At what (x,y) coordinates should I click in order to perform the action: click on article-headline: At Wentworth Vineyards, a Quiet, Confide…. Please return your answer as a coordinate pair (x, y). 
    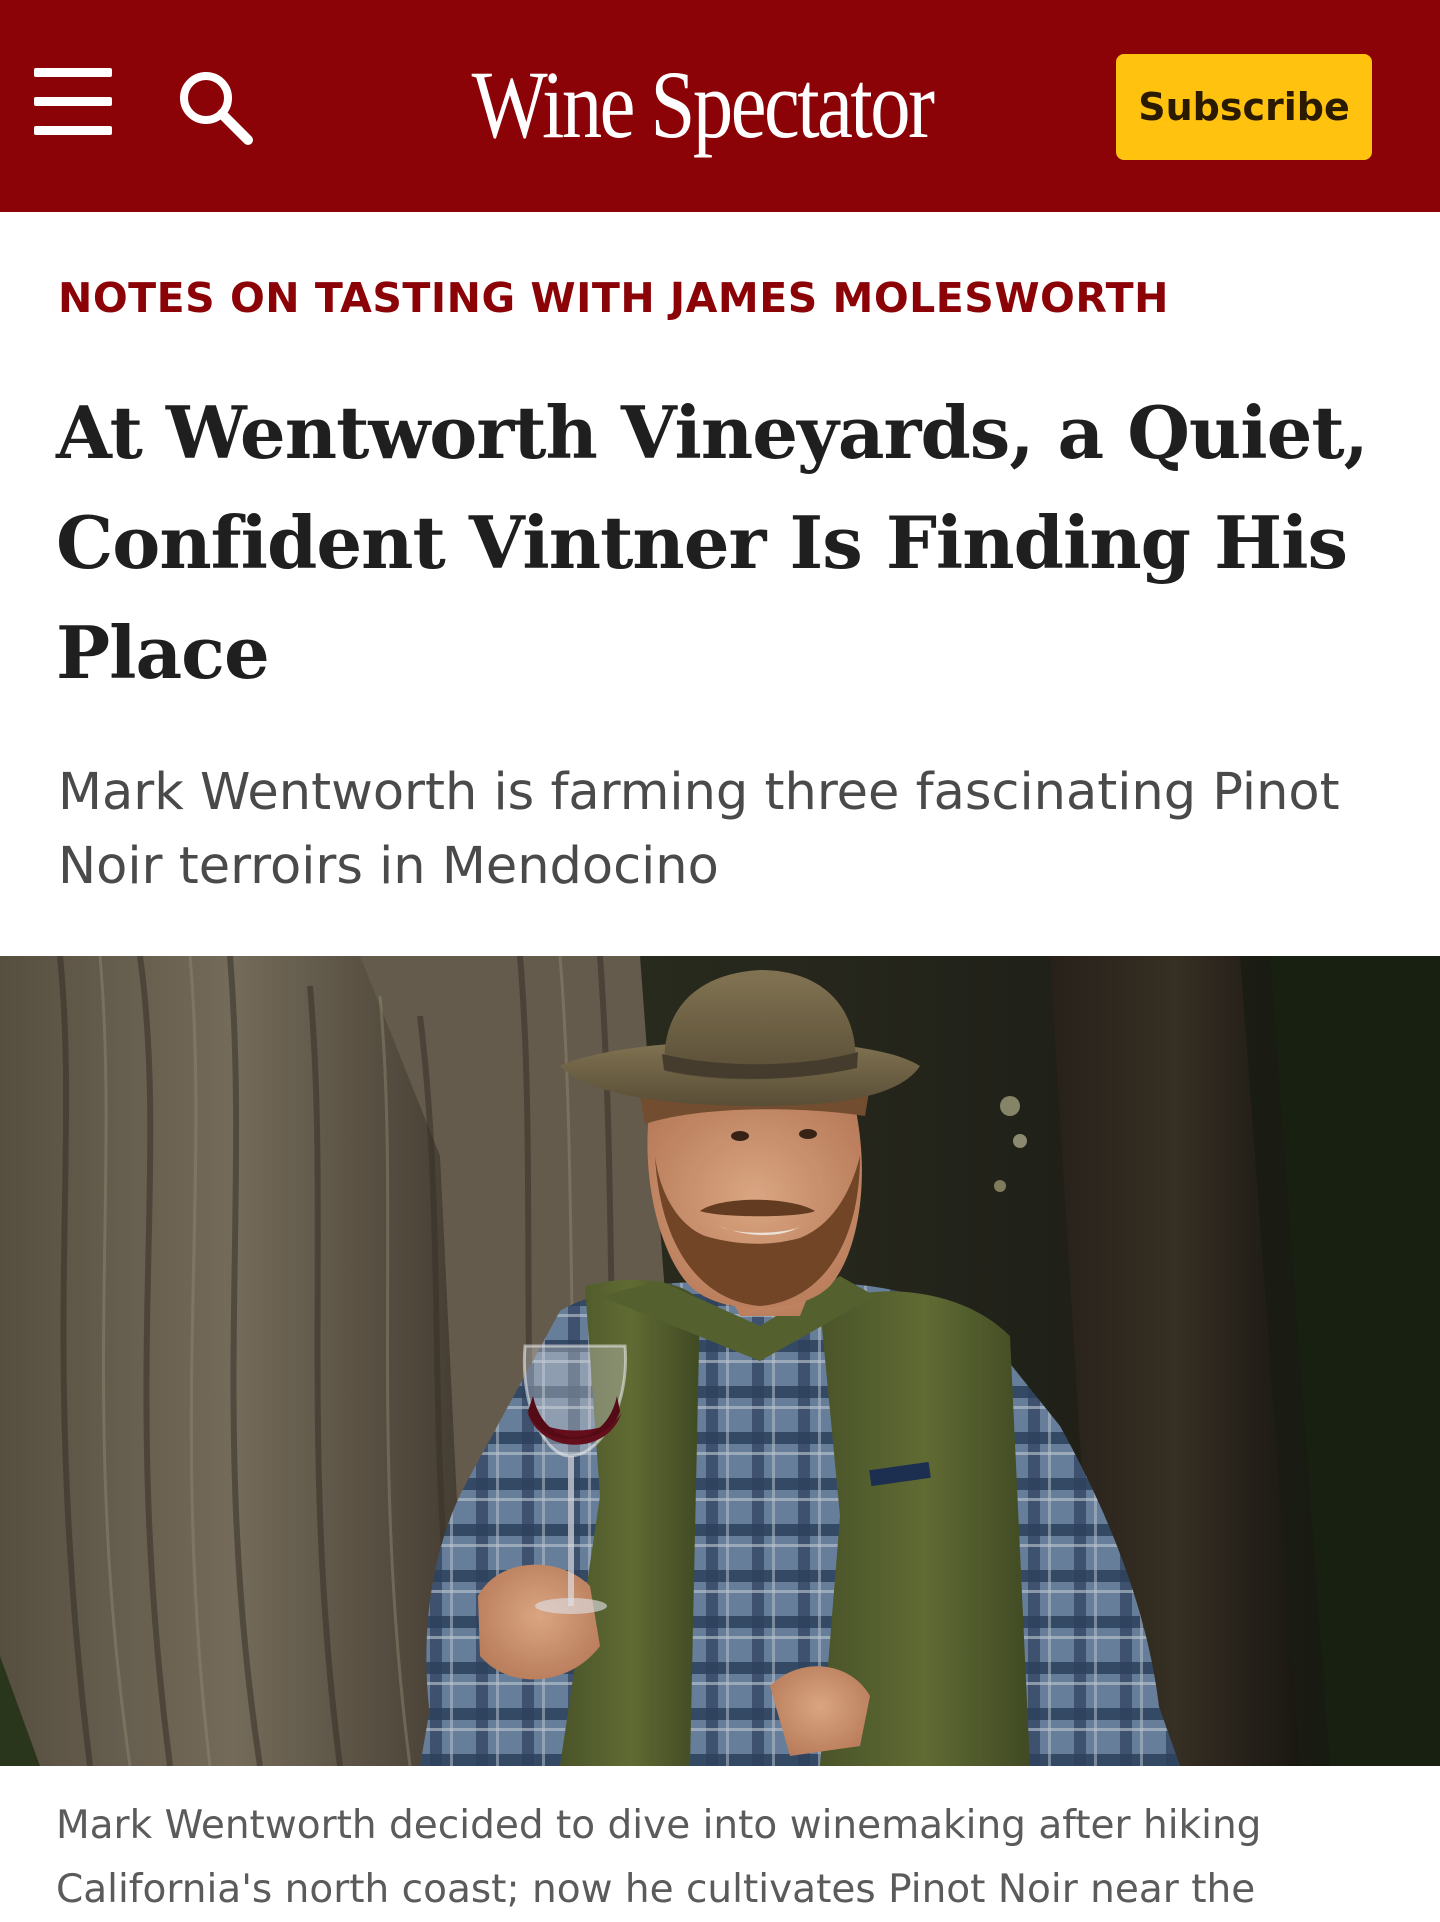
    Looking at the image, I should click on (712, 542).